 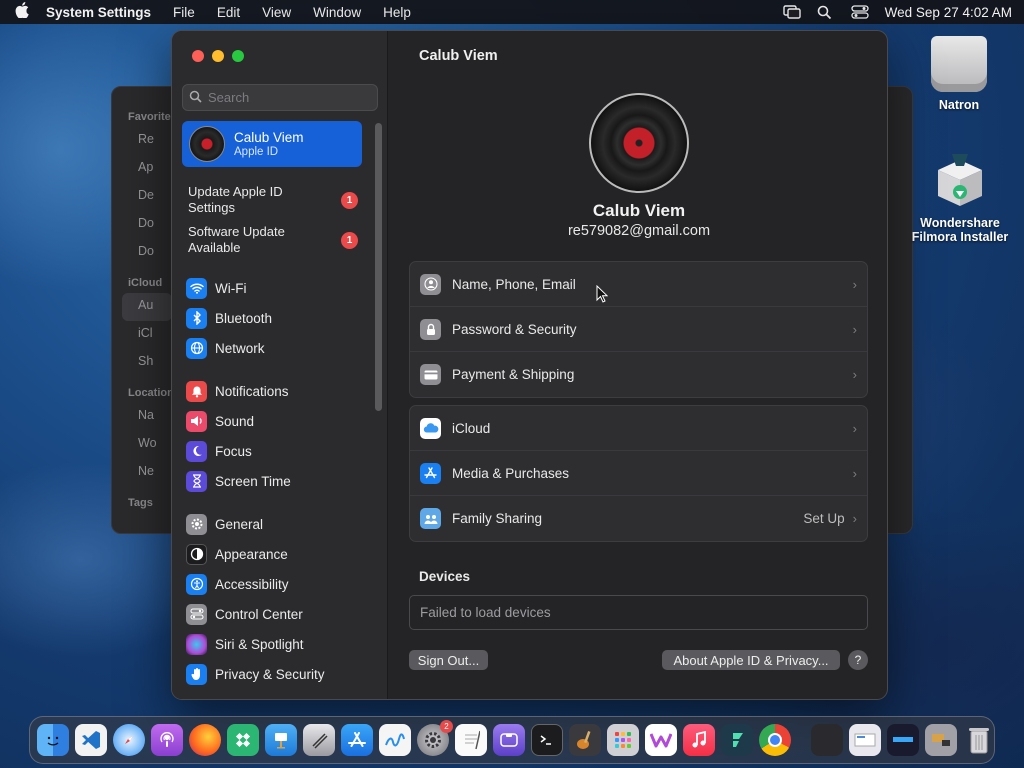 I want to click on bell-icon, so click(x=196, y=391).